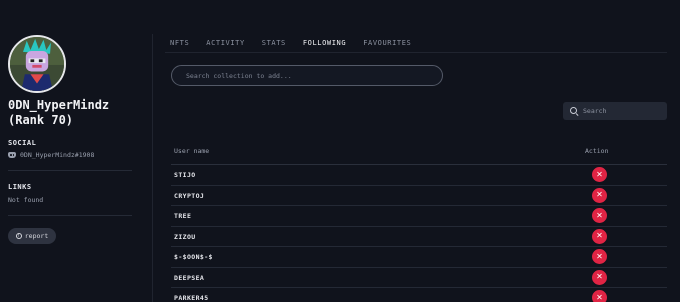 The width and height of the screenshot is (680, 302). I want to click on table-row: TREE ✕, so click(419, 216).